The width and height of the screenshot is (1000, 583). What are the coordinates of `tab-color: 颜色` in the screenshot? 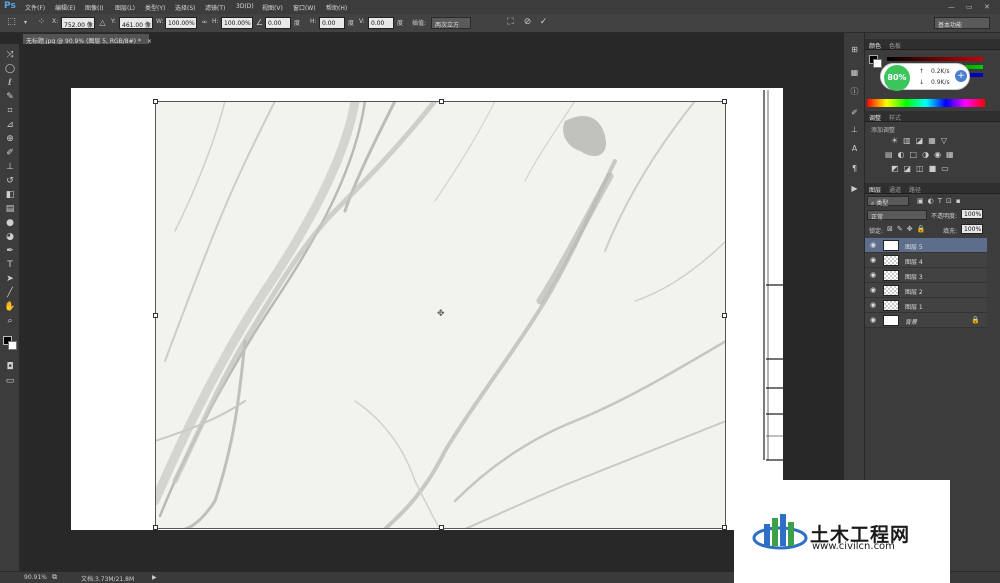 It's located at (875, 45).